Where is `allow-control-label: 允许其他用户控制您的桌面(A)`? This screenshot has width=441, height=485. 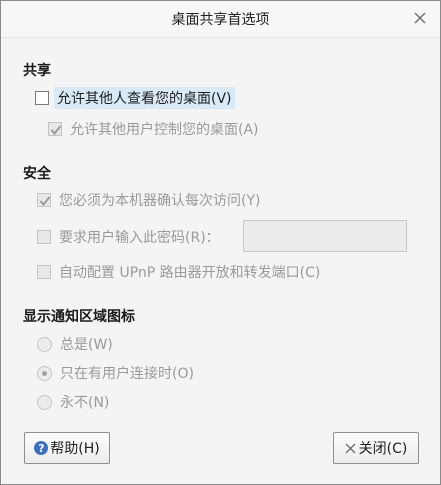 allow-control-label: 允许其他用户控制您的桌面(A) is located at coordinates (164, 130).